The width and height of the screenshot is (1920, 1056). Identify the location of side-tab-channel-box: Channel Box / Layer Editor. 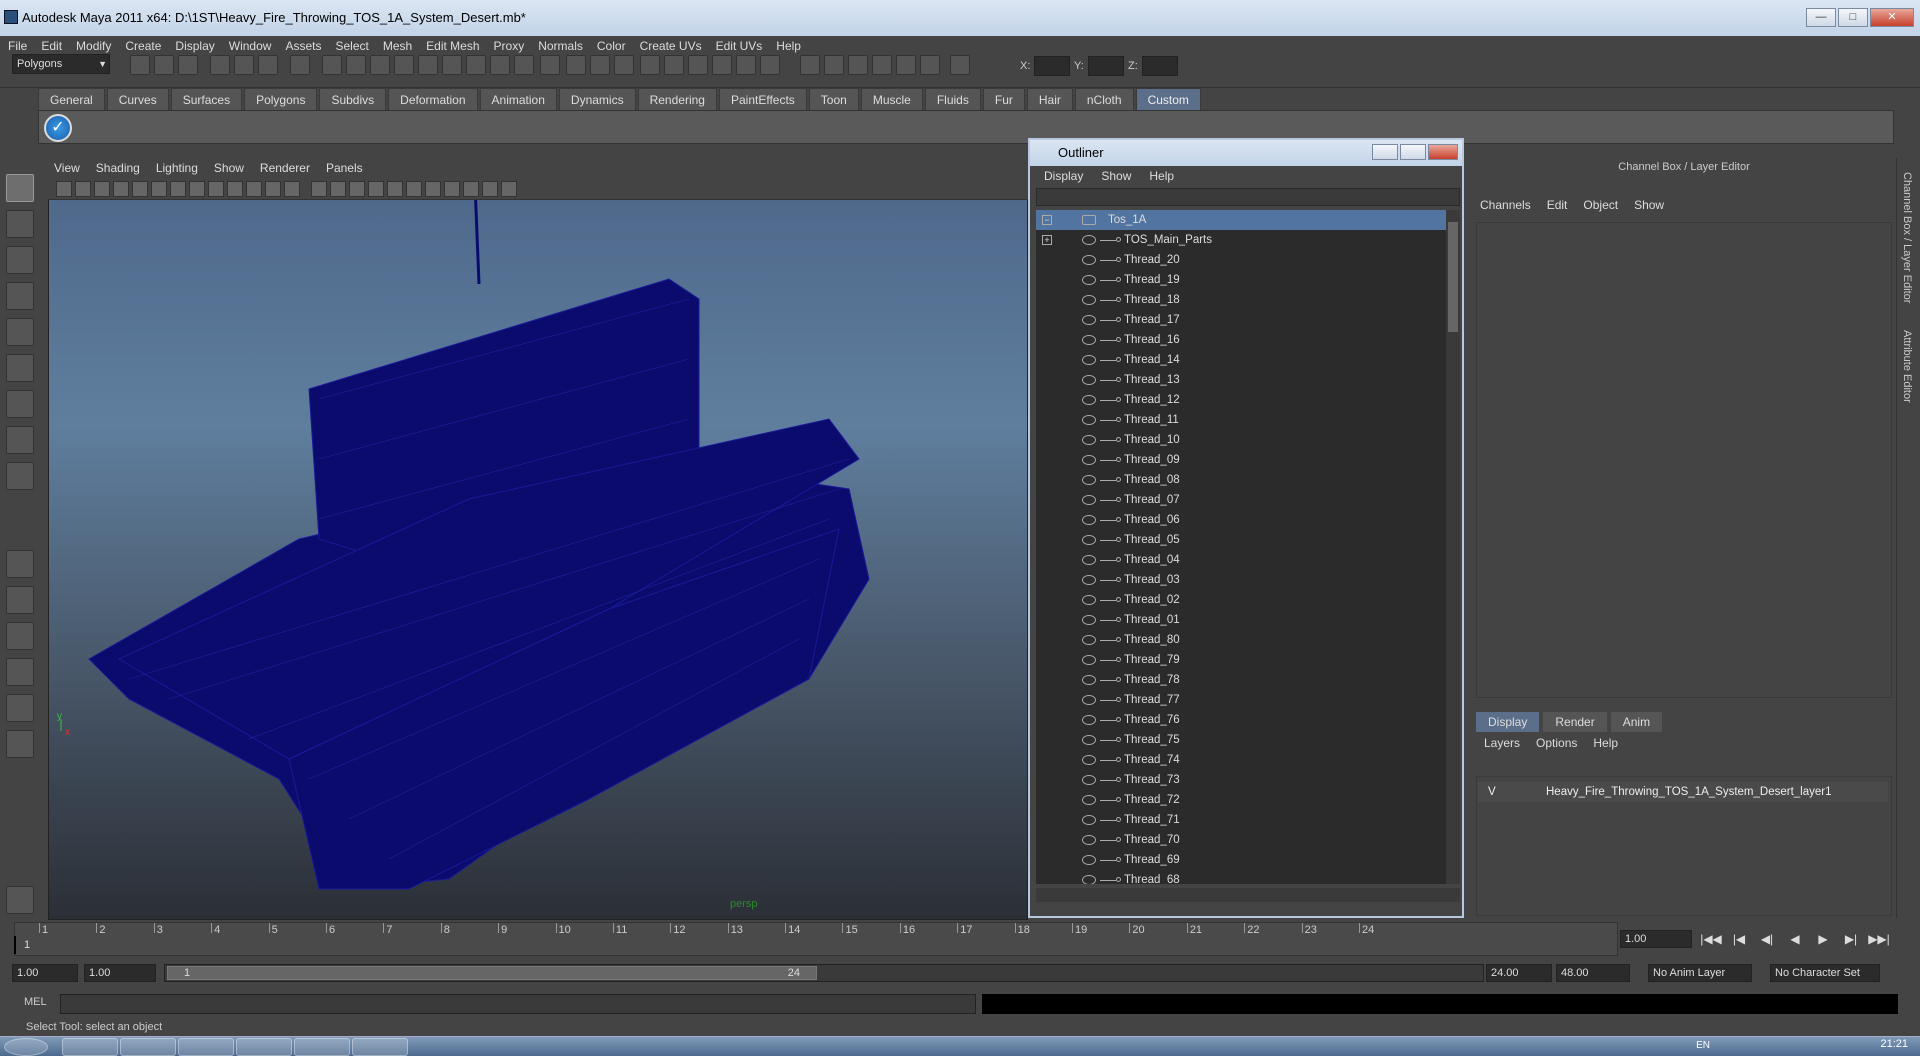
(1907, 237).